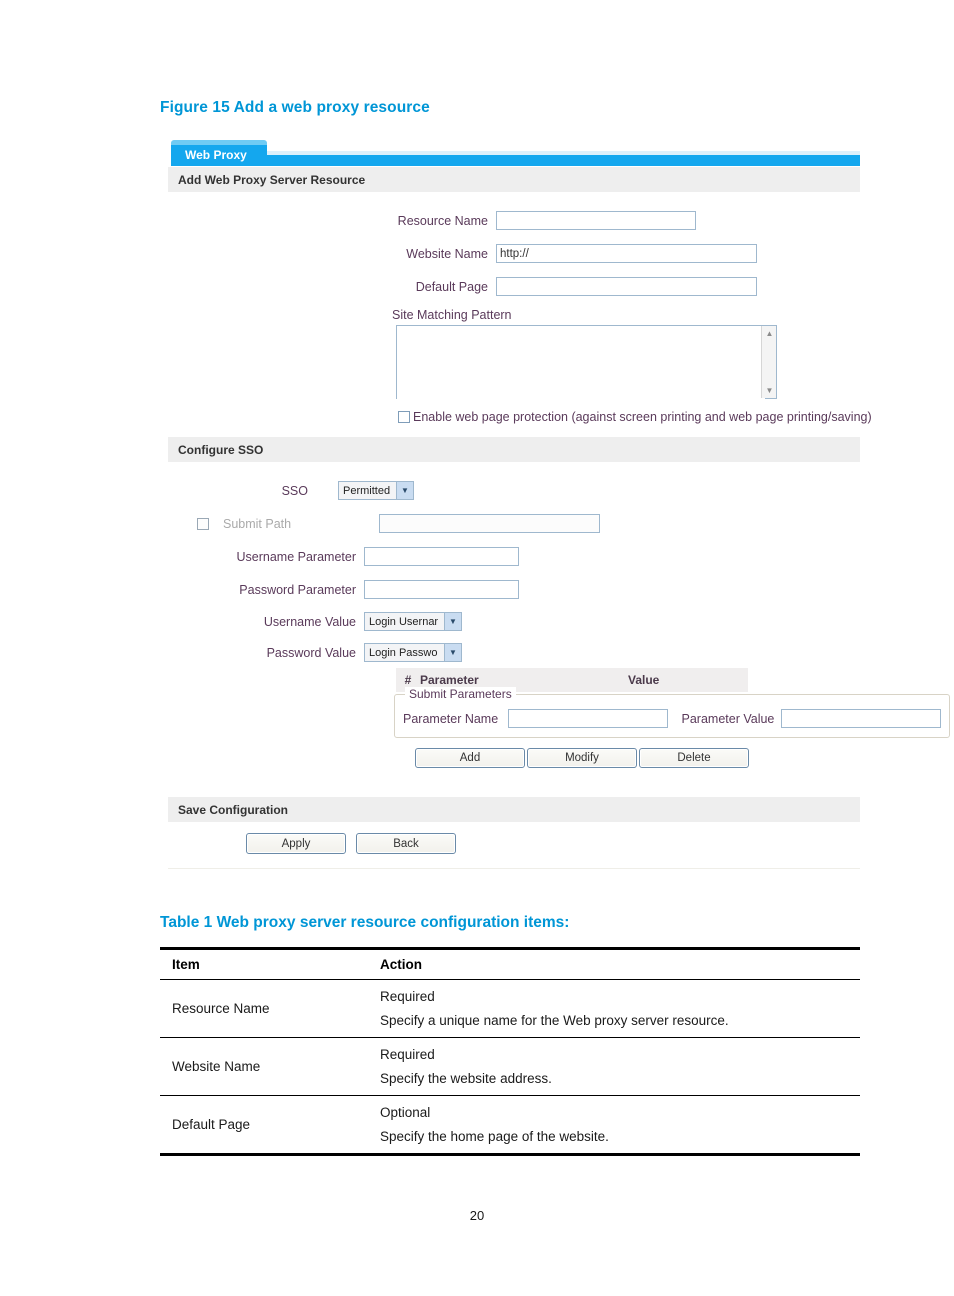 This screenshot has width=954, height=1296. What do you see at coordinates (514, 809) in the screenshot?
I see `section-header-save-configuration: Save Configuration` at bounding box center [514, 809].